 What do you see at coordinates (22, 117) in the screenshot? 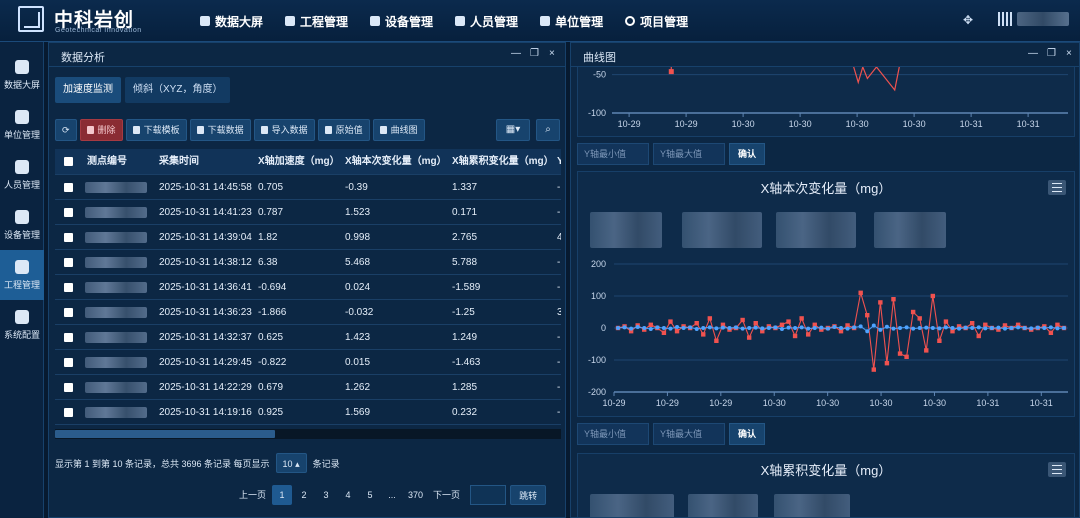
I see `calendar-check-icon` at bounding box center [22, 117].